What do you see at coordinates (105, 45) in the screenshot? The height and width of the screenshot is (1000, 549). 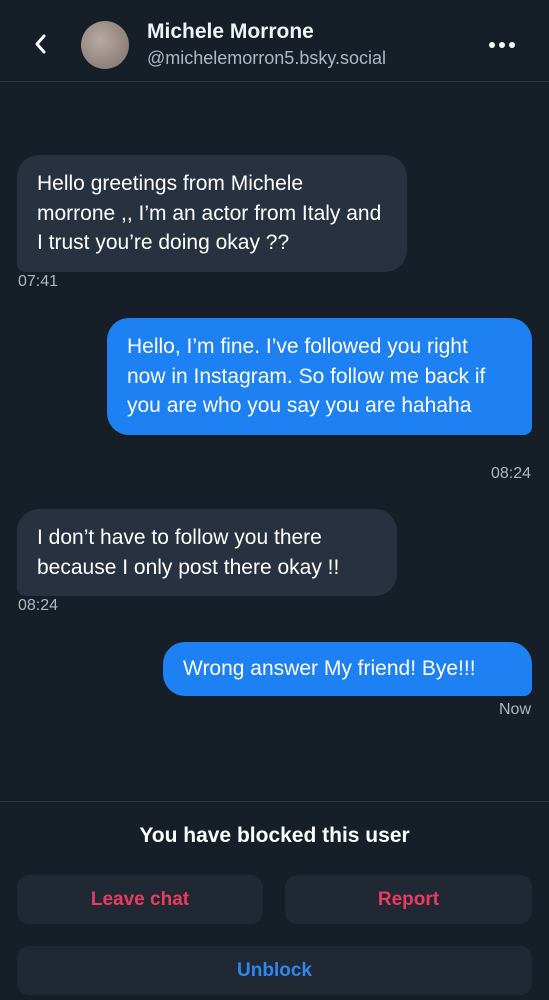 I see `avatar` at bounding box center [105, 45].